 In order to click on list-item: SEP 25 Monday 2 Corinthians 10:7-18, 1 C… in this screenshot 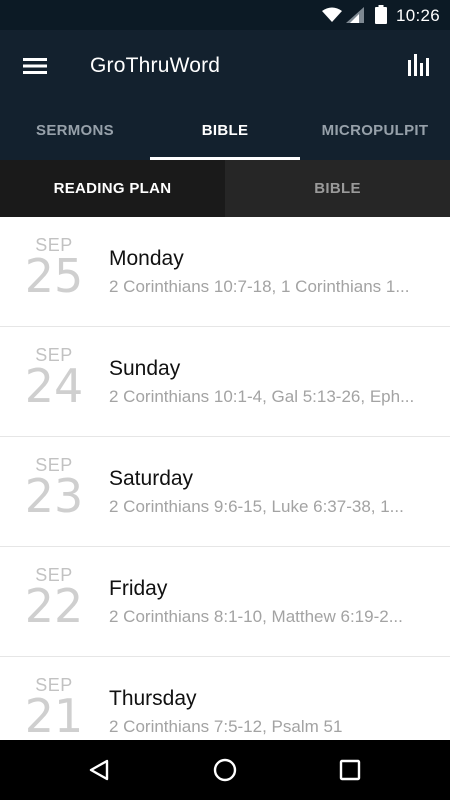, I will do `click(225, 272)`.